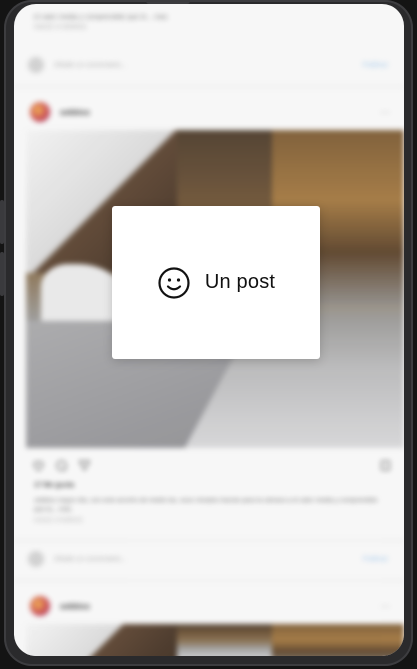 The image size is (417, 669). Describe the element at coordinates (337, 640) in the screenshot. I see `photo-tree` at that location.